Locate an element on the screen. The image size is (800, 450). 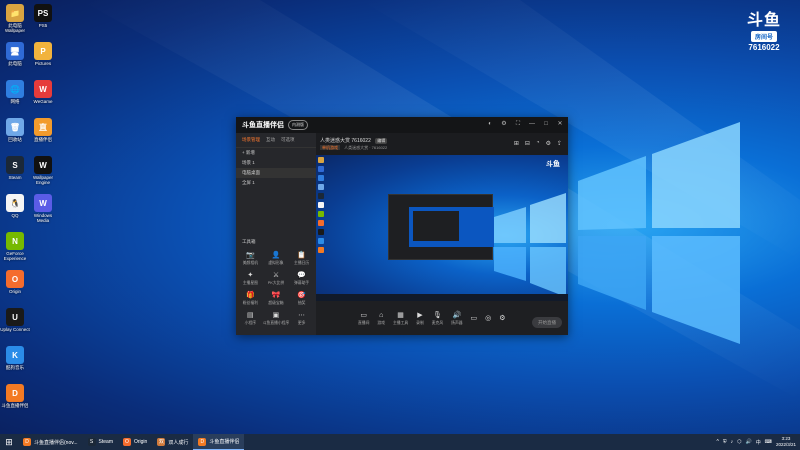
version-badge: 内测版 is located at coordinates (298, 125).